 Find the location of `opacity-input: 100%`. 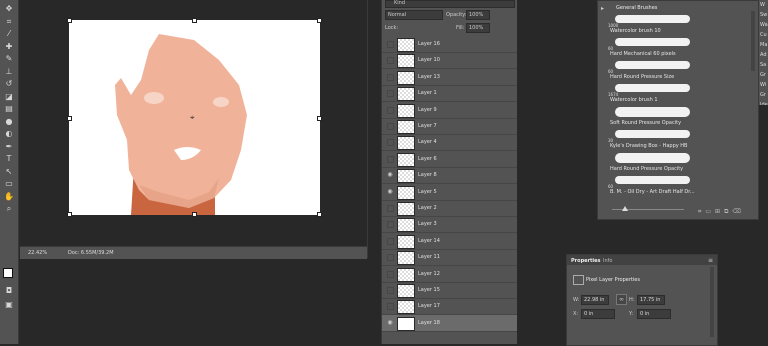

opacity-input: 100% is located at coordinates (478, 15).